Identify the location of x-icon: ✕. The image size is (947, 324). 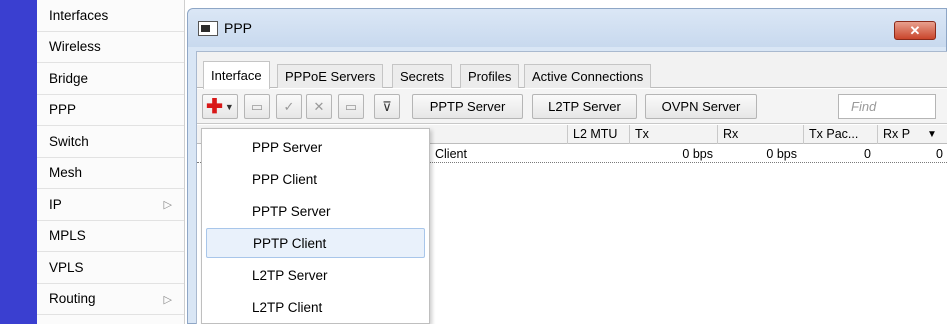
(319, 106).